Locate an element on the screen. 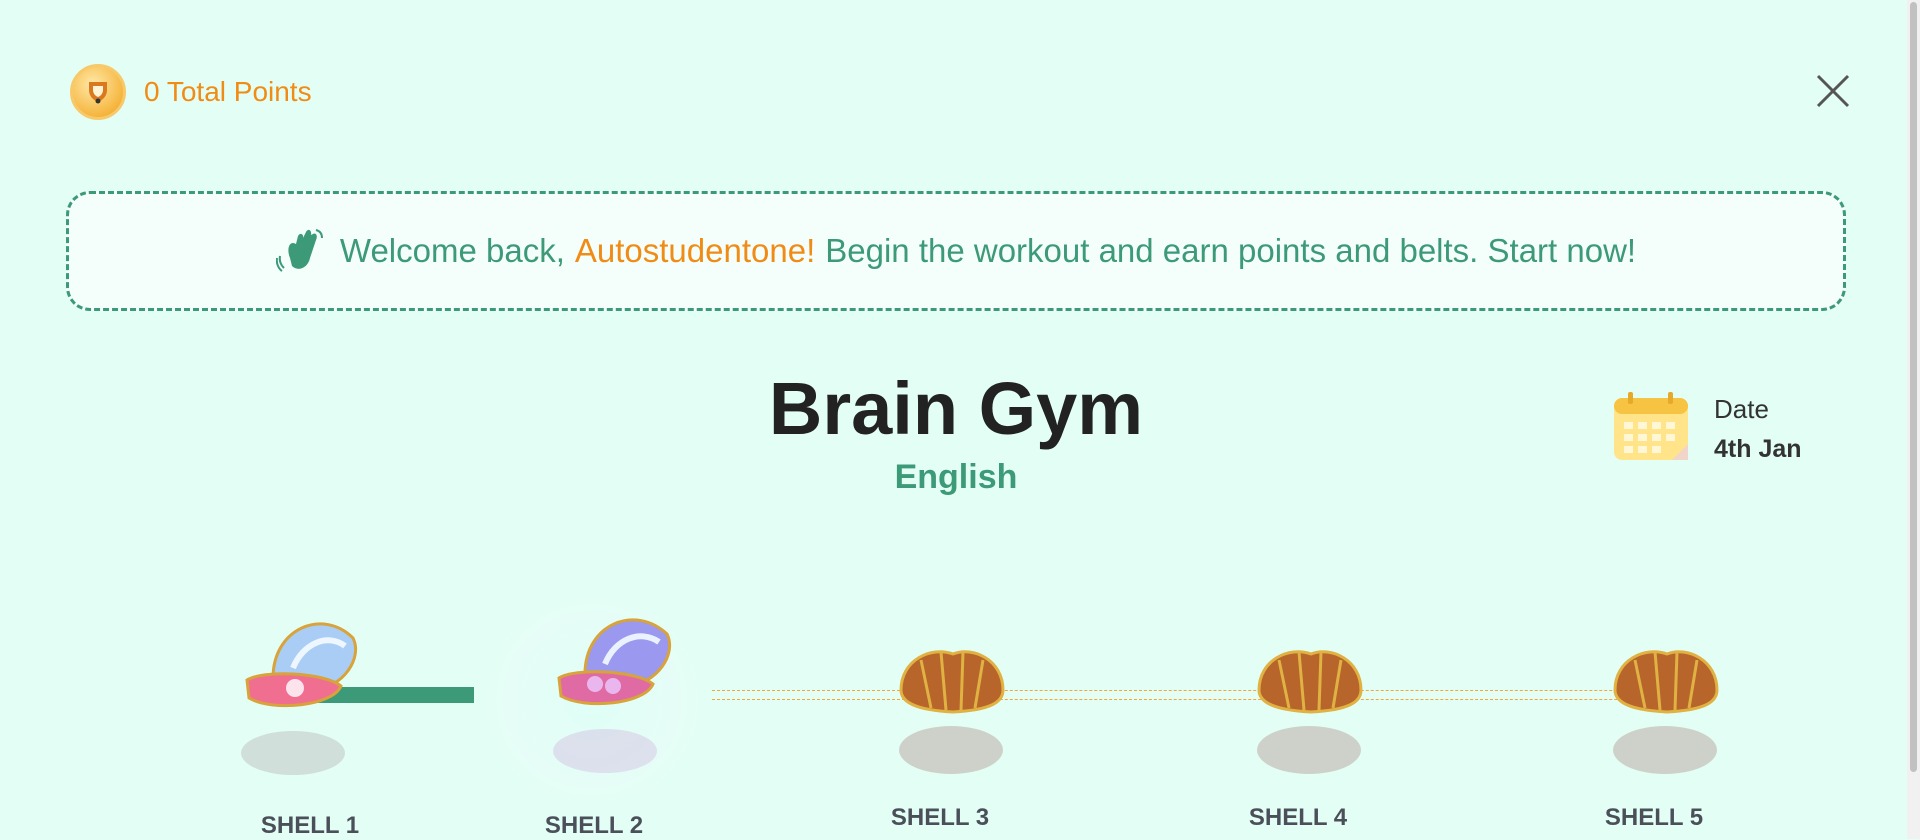 The height and width of the screenshot is (840, 1920). total-points-label: 0 Total Points is located at coordinates (228, 91).